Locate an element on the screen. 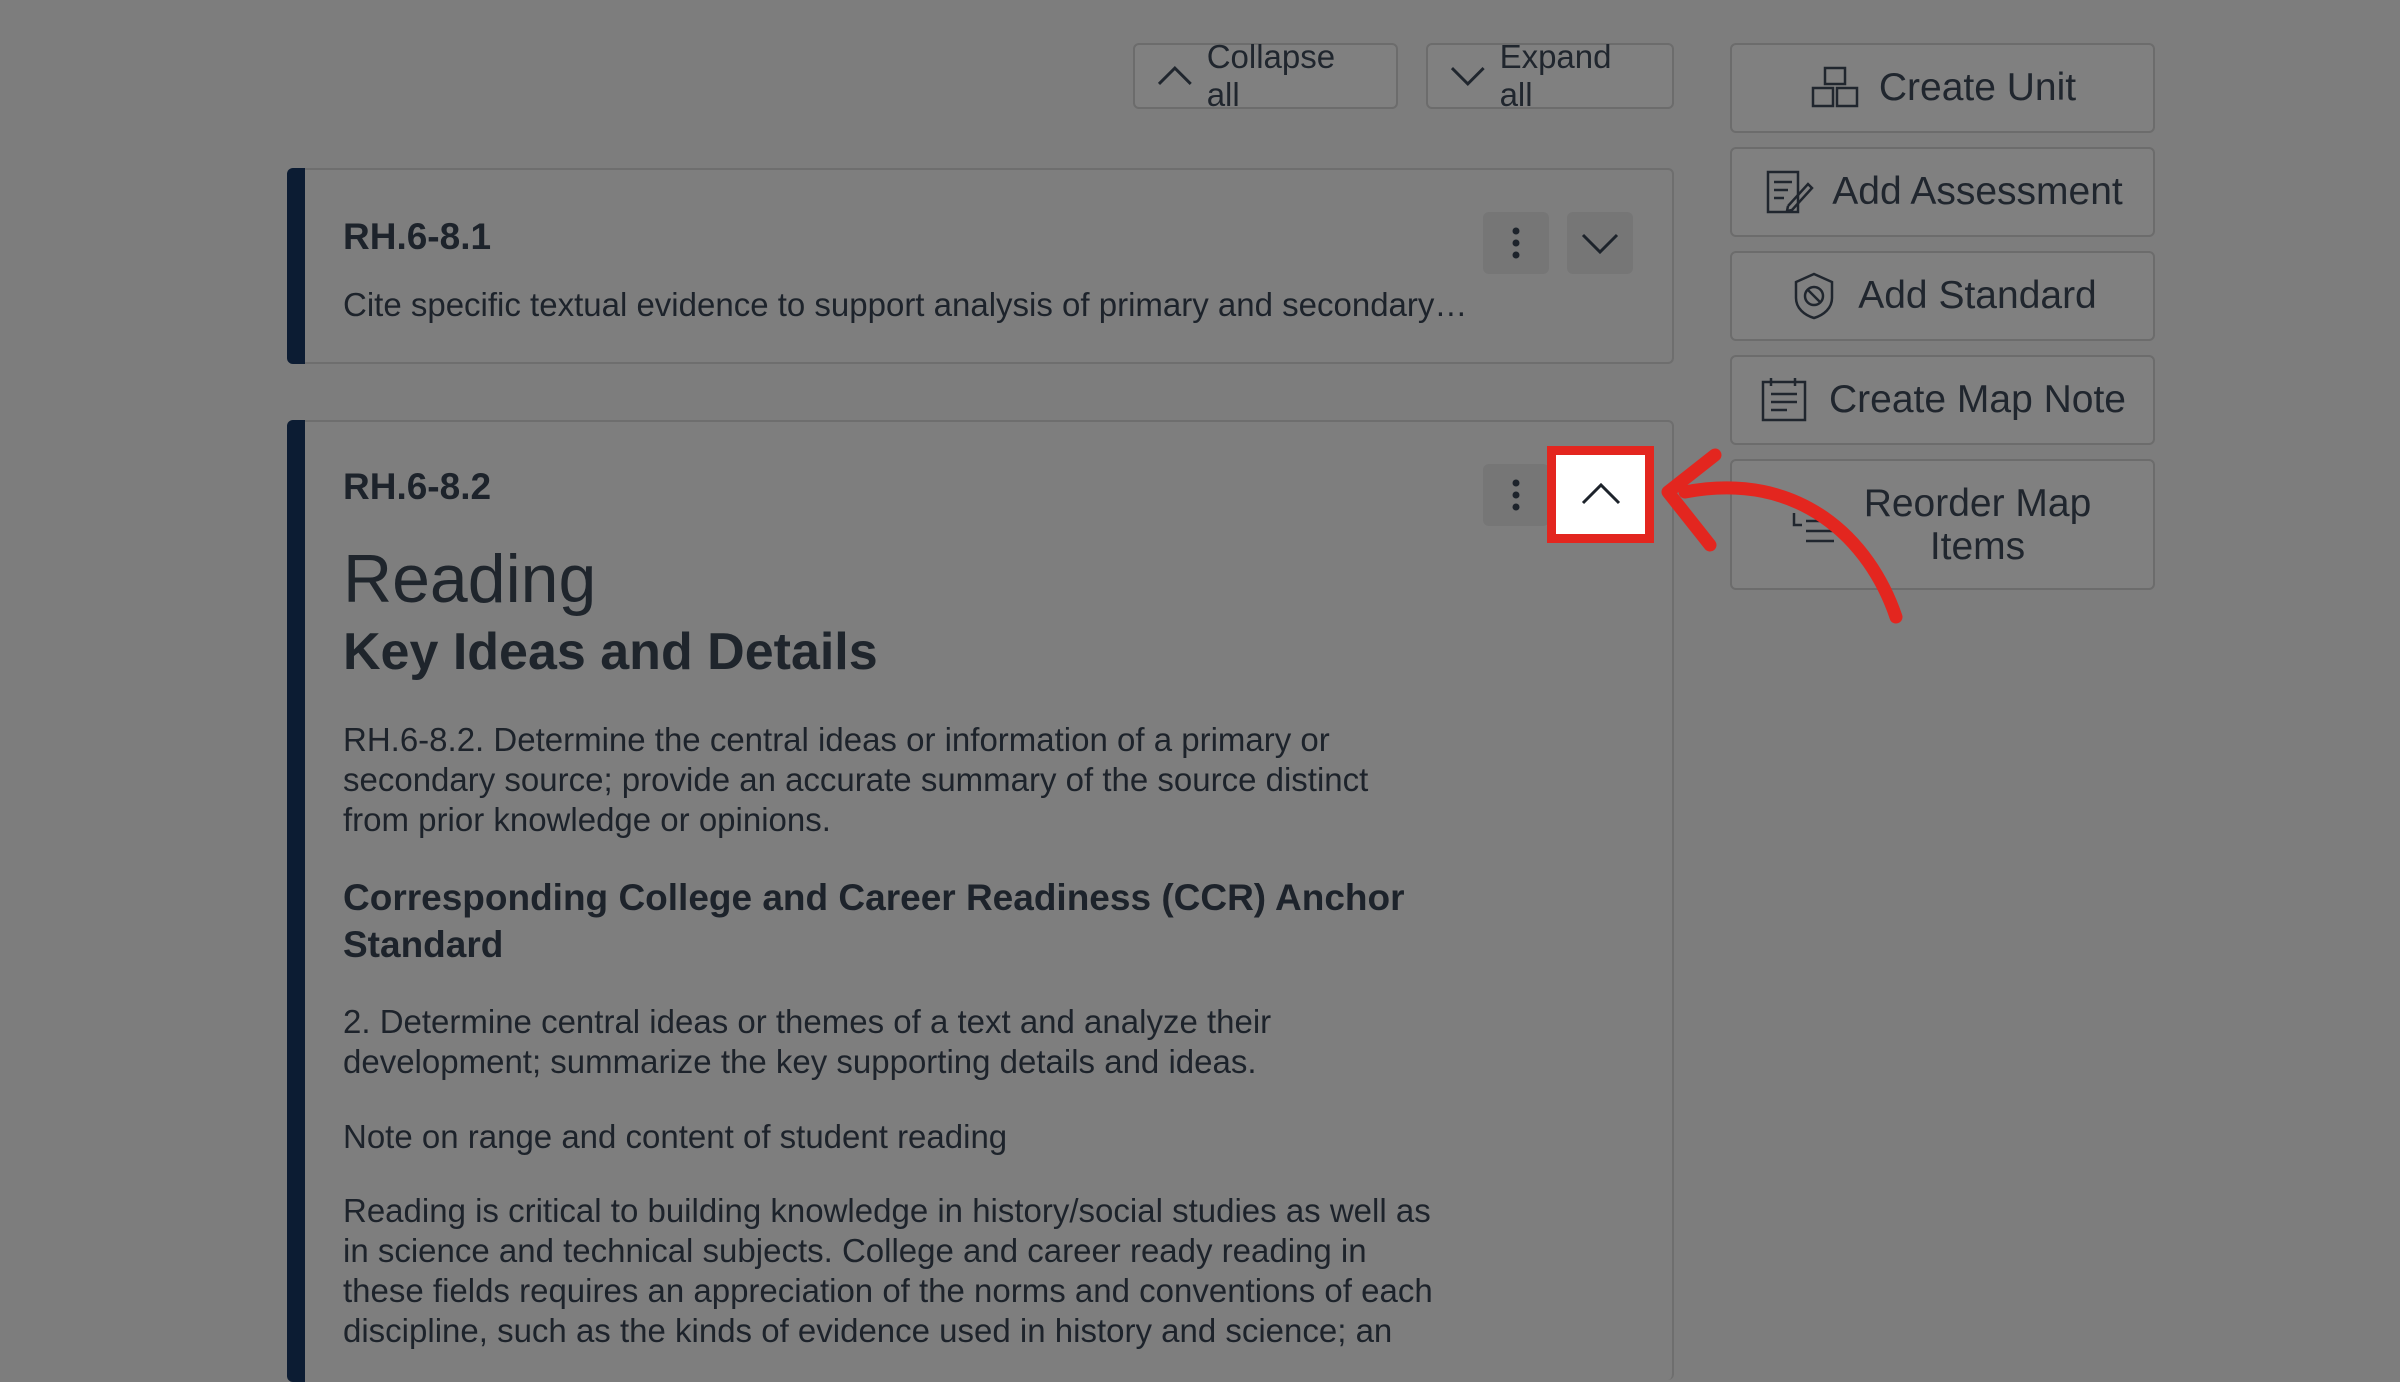 The width and height of the screenshot is (2400, 1382). edit-document-icon is located at coordinates (1790, 192).